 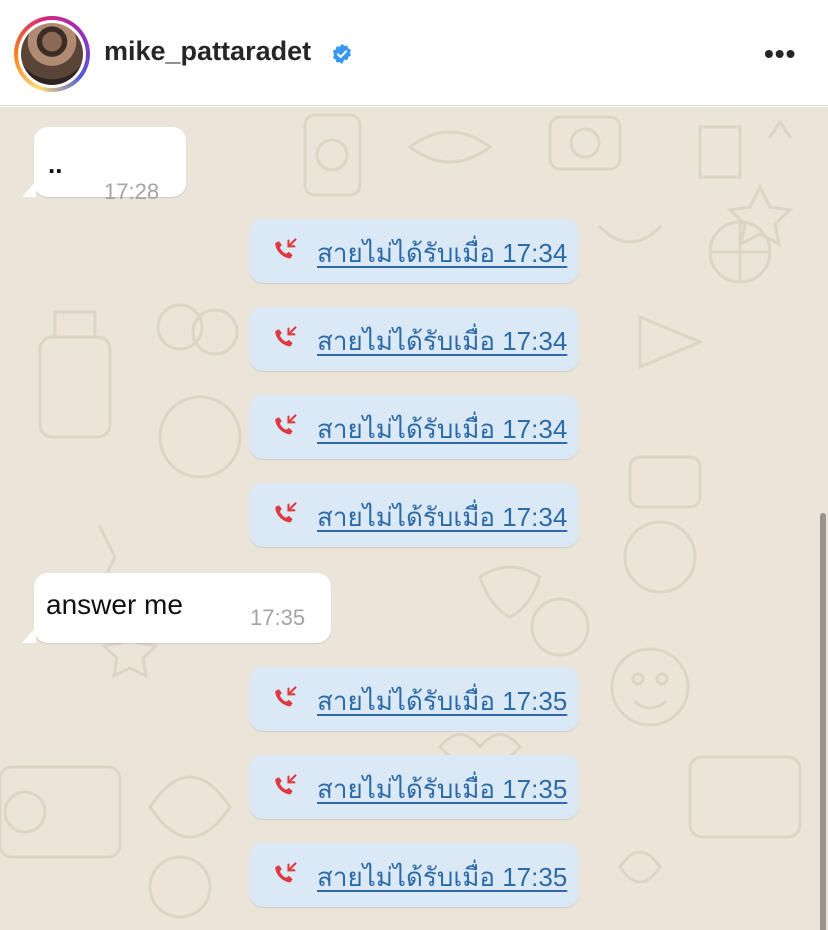 I want to click on verified-badge-icon, so click(x=342, y=54).